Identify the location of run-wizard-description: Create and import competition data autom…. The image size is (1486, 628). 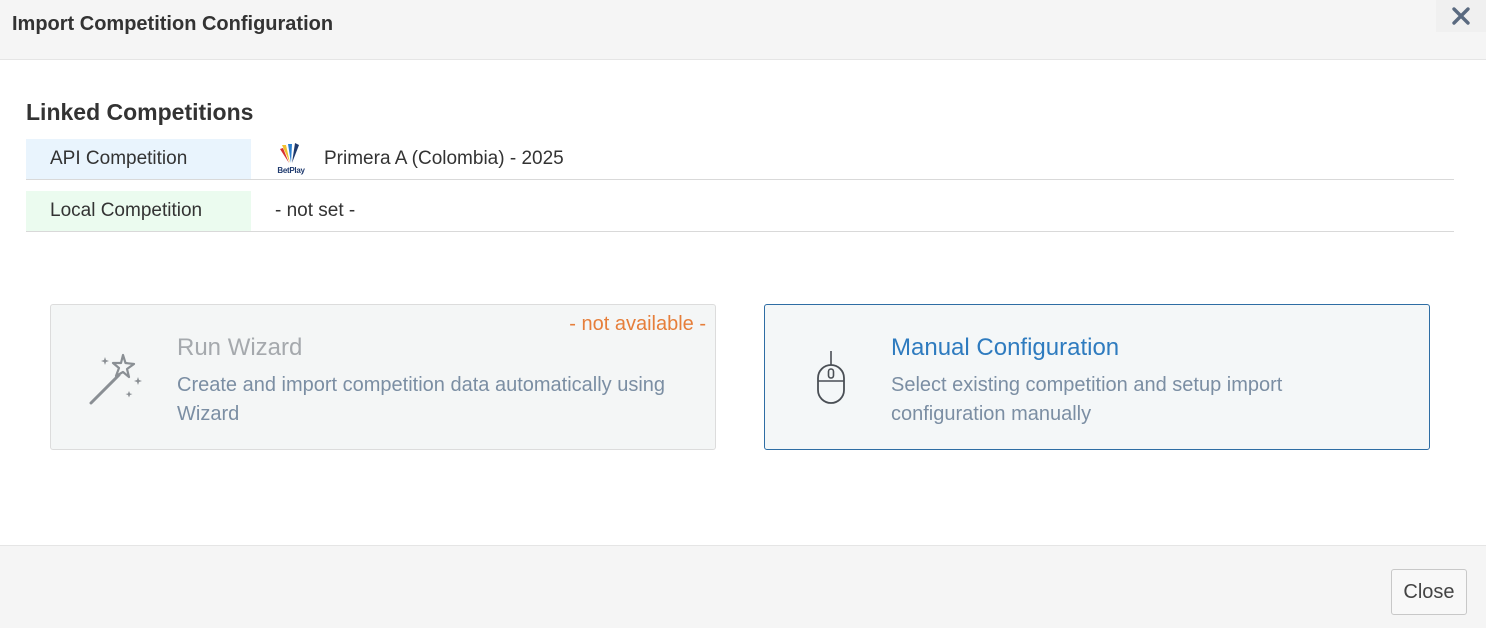
(421, 399).